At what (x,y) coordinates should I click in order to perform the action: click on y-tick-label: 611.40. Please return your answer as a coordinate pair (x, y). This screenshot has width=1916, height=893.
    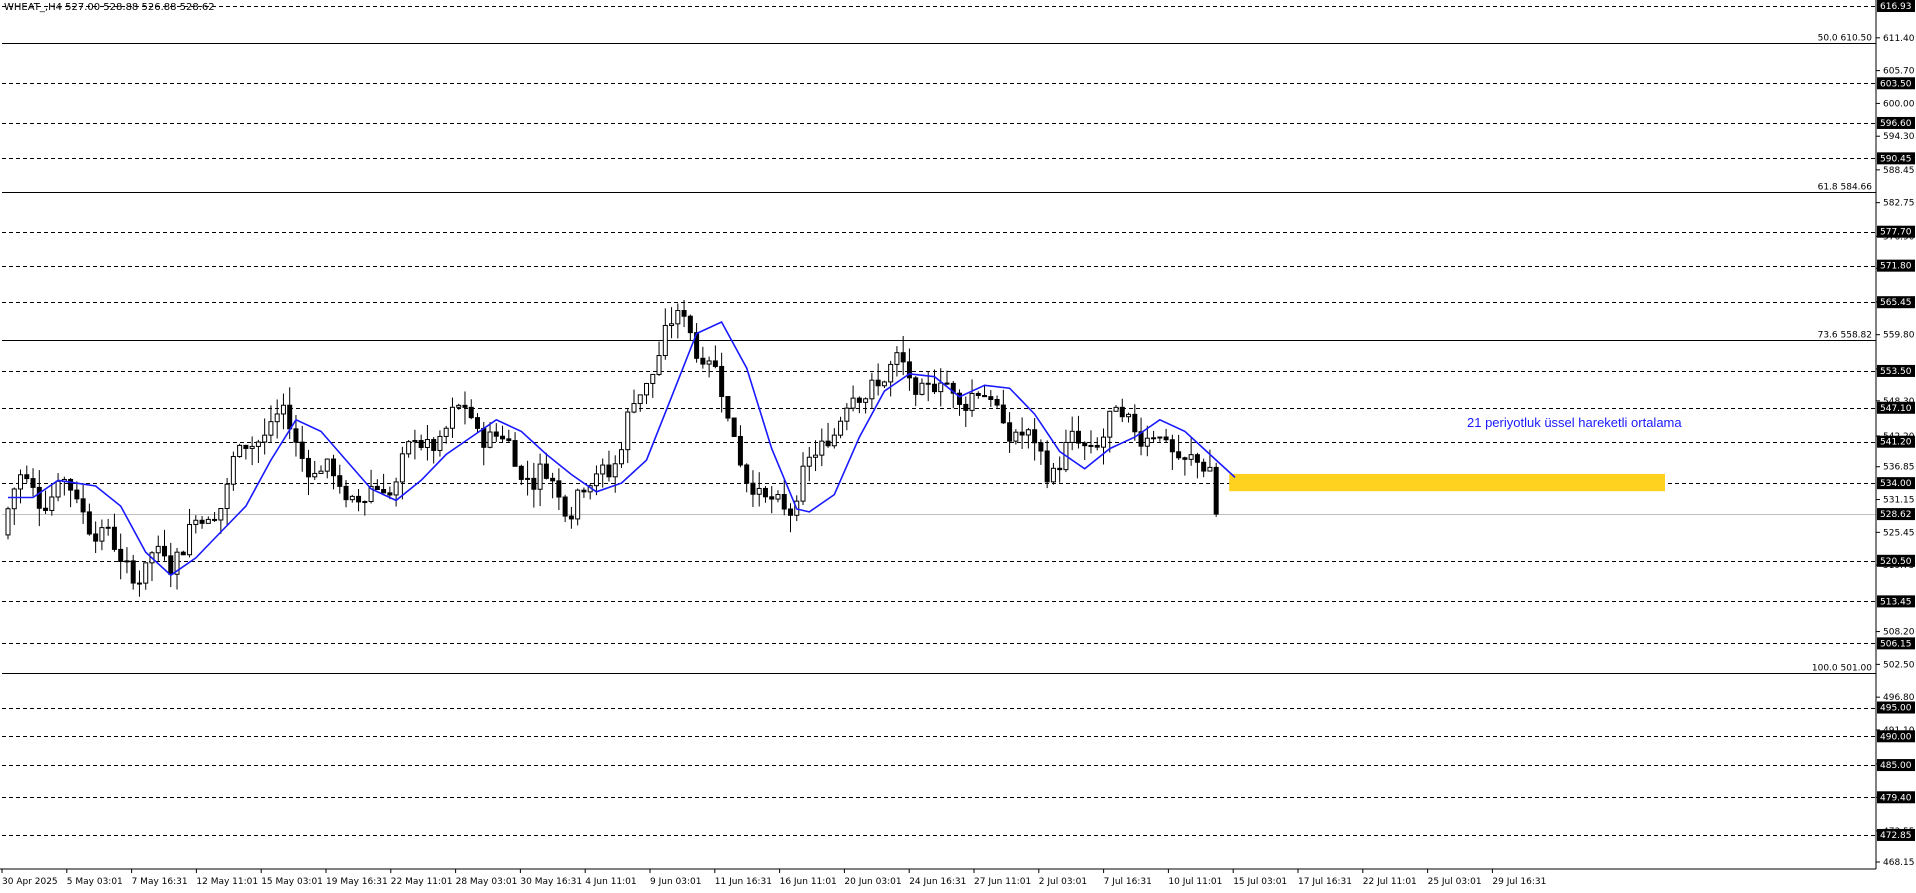
    Looking at the image, I should click on (1899, 39).